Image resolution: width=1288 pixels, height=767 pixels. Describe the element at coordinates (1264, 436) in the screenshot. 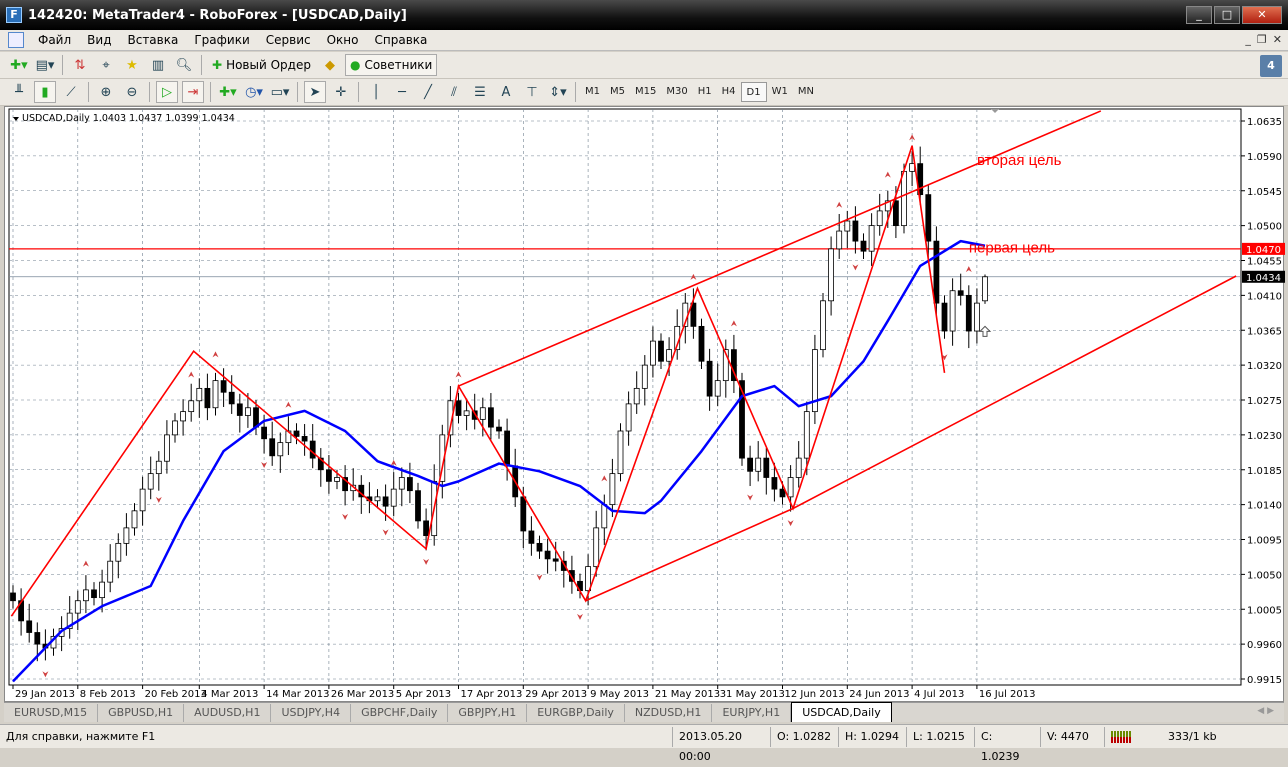

I see `price-tick-label: 1.0230` at that location.